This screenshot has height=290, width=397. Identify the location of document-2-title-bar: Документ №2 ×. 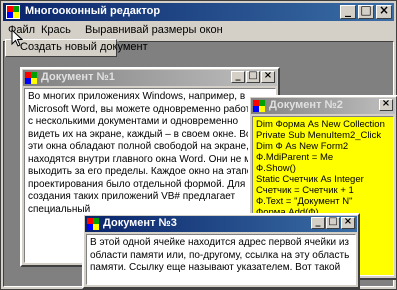
(323, 106).